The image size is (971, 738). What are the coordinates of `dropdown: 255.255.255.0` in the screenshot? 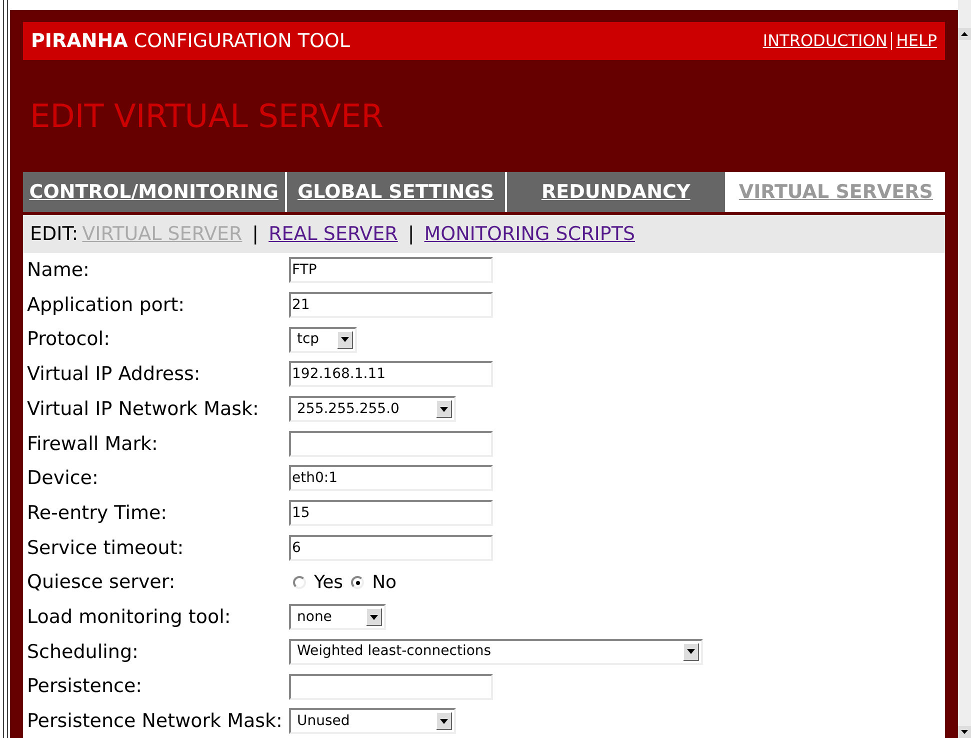 It's located at (372, 409).